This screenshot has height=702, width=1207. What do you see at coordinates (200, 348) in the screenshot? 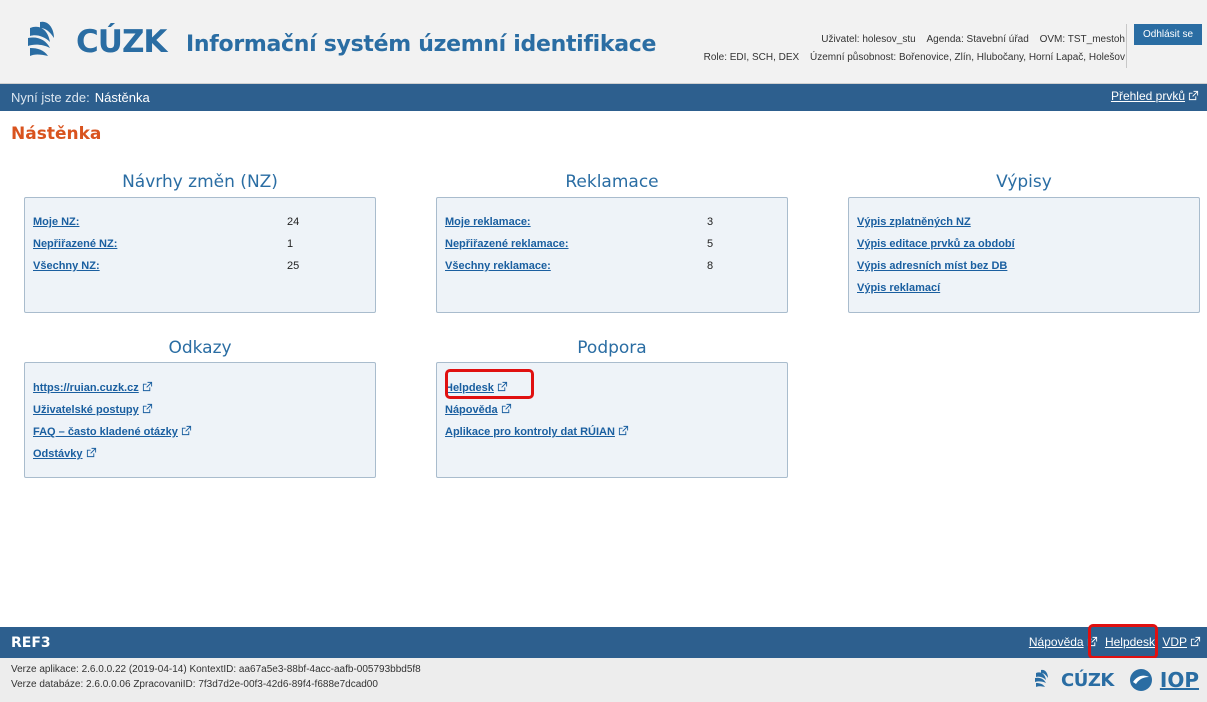
I see `section-title-links: Odkazy` at bounding box center [200, 348].